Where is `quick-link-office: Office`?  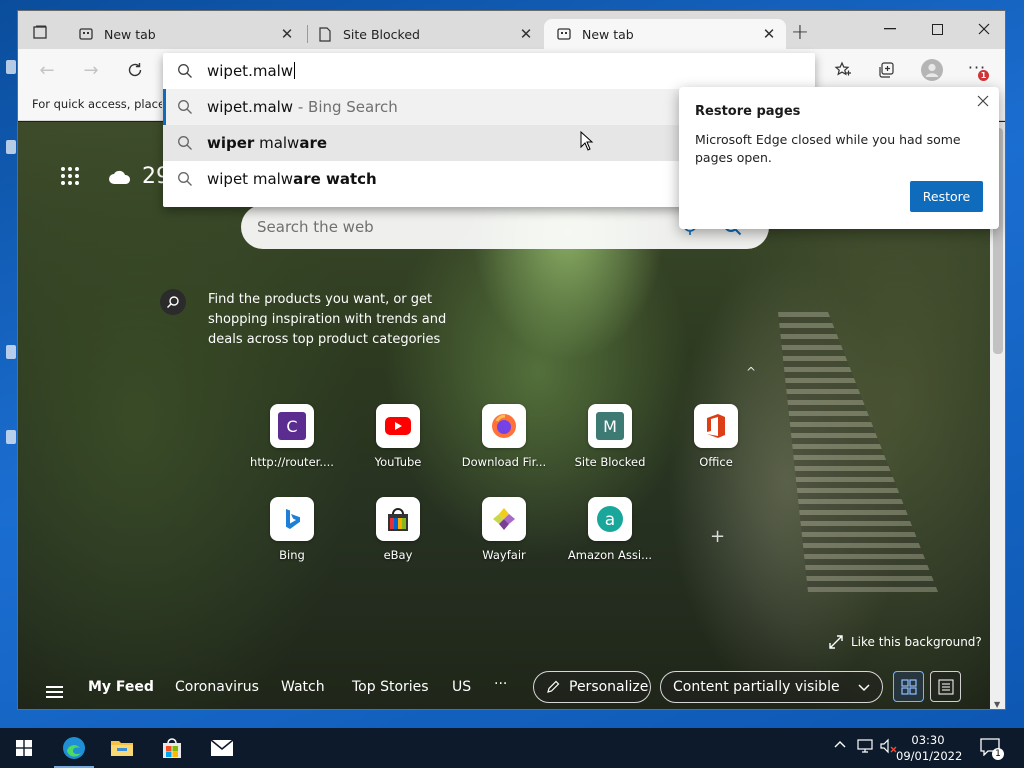
quick-link-office: Office is located at coordinates (716, 436).